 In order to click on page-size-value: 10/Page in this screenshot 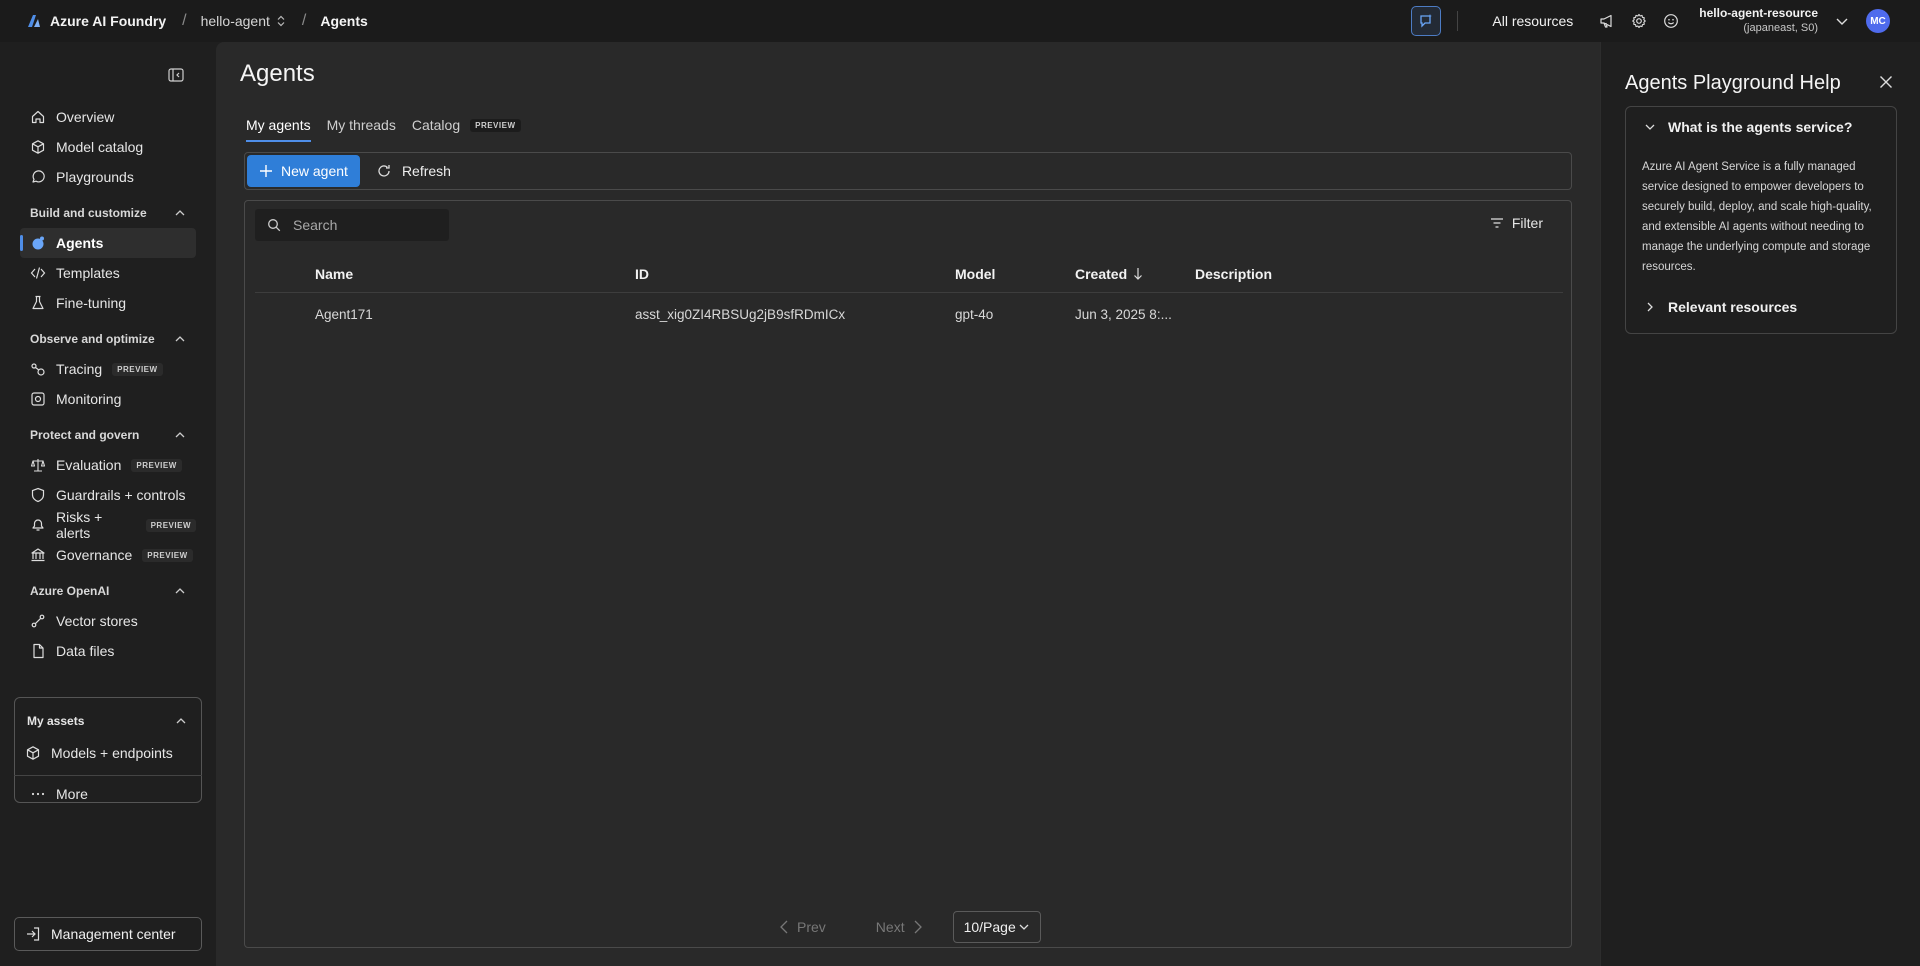, I will do `click(989, 927)`.